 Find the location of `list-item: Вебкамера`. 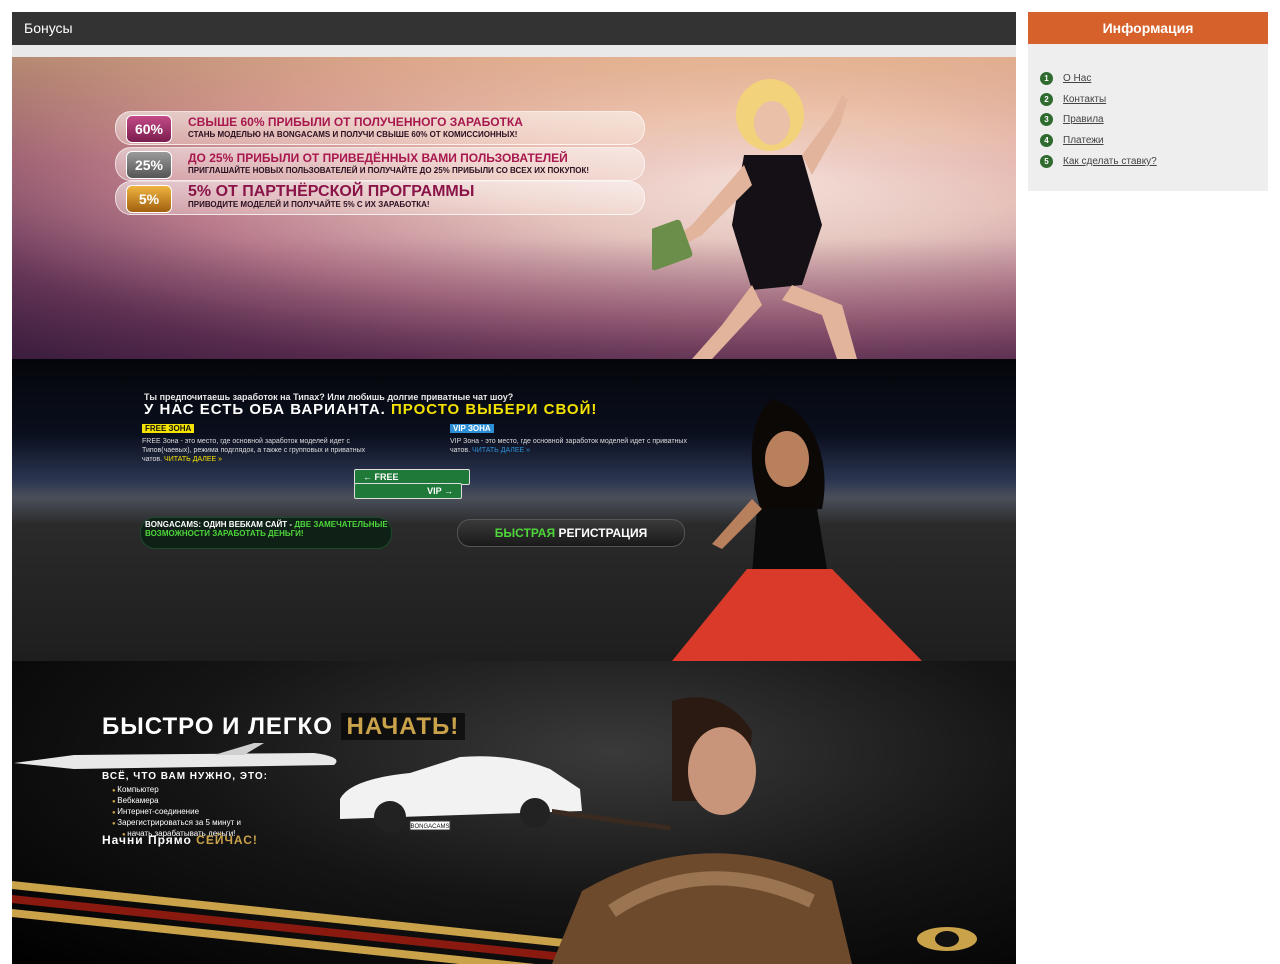

list-item: Вебкамера is located at coordinates (176, 801).